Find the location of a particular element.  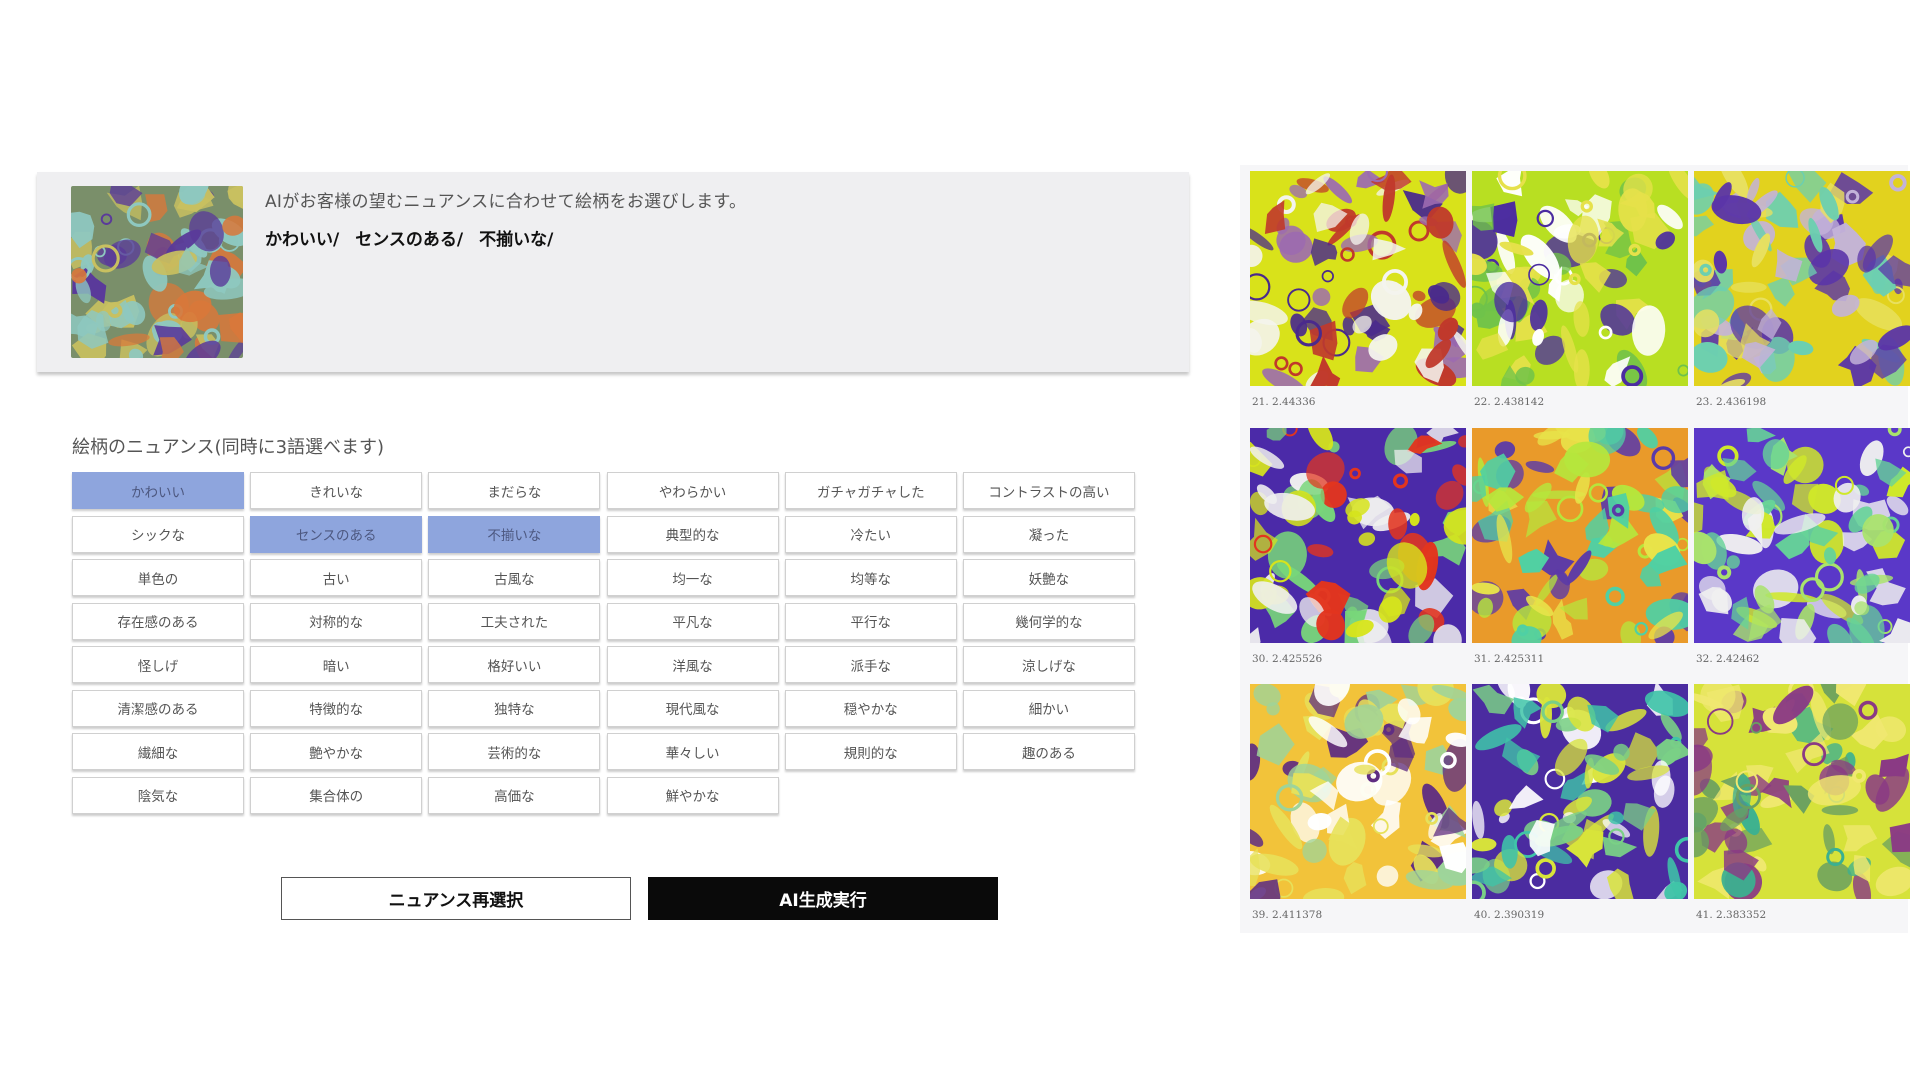

nuance-option-button: 陰気な is located at coordinates (158, 795).